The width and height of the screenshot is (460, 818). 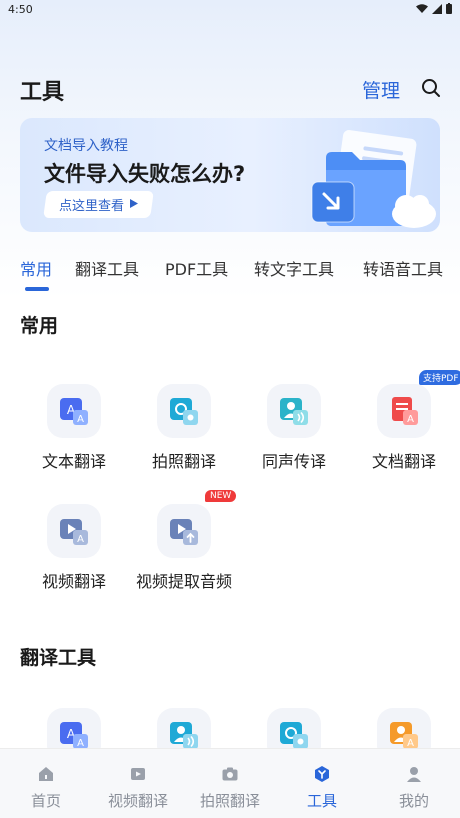 I want to click on signal-icon, so click(x=437, y=8).